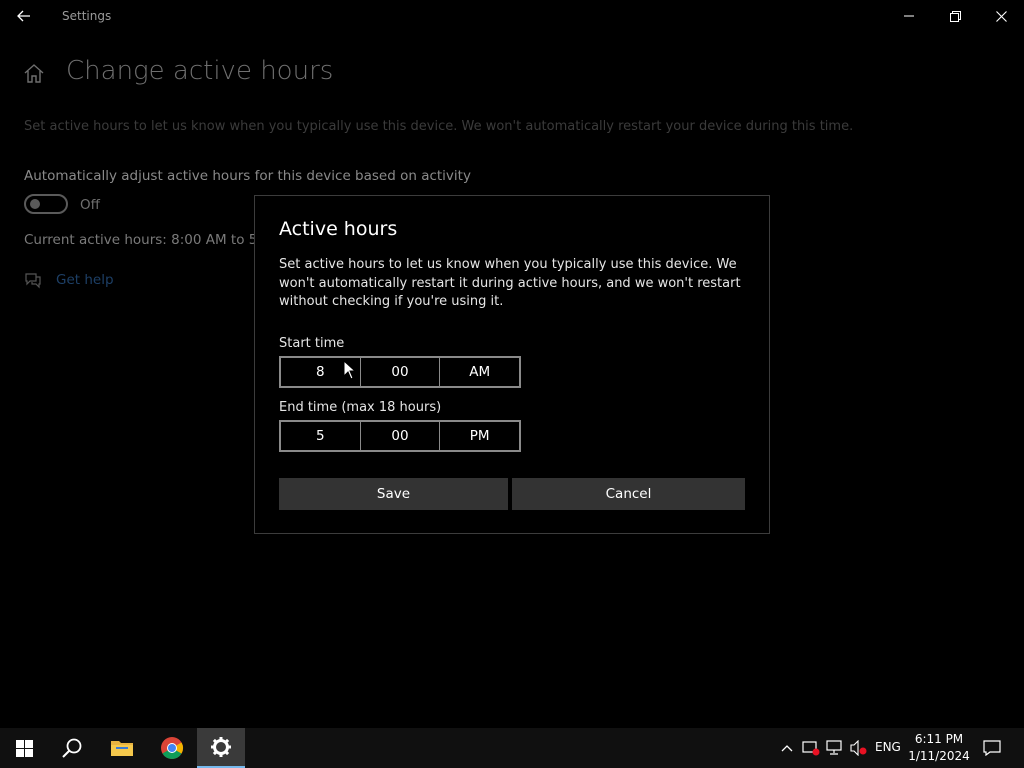  Describe the element at coordinates (939, 756) in the screenshot. I see `clock-date: 1/11/2024` at that location.